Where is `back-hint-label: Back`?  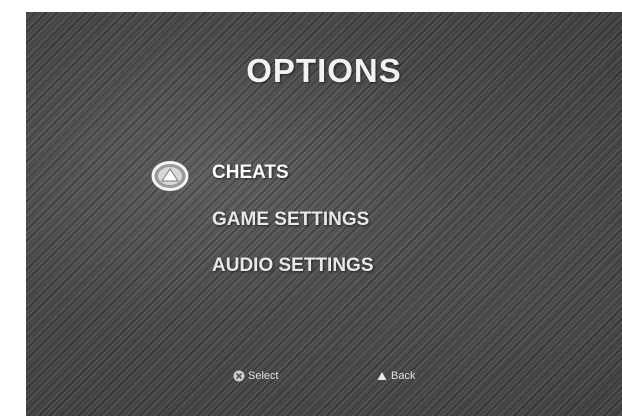 back-hint-label: Back is located at coordinates (403, 376).